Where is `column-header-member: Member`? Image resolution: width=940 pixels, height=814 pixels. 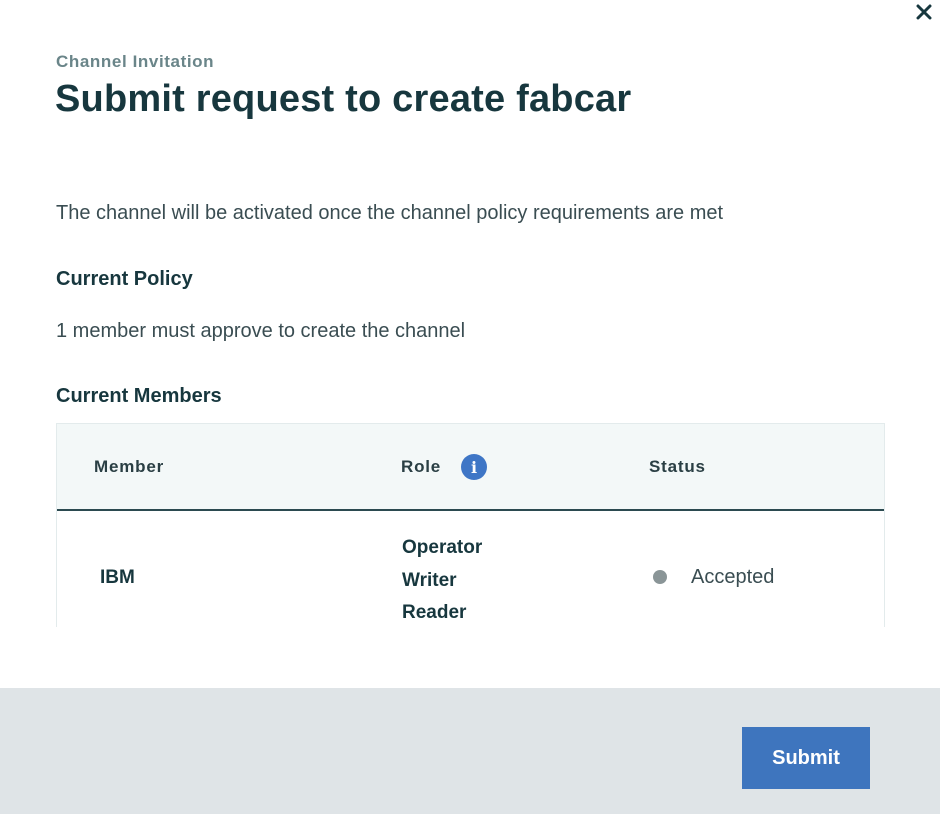
column-header-member: Member is located at coordinates (129, 466).